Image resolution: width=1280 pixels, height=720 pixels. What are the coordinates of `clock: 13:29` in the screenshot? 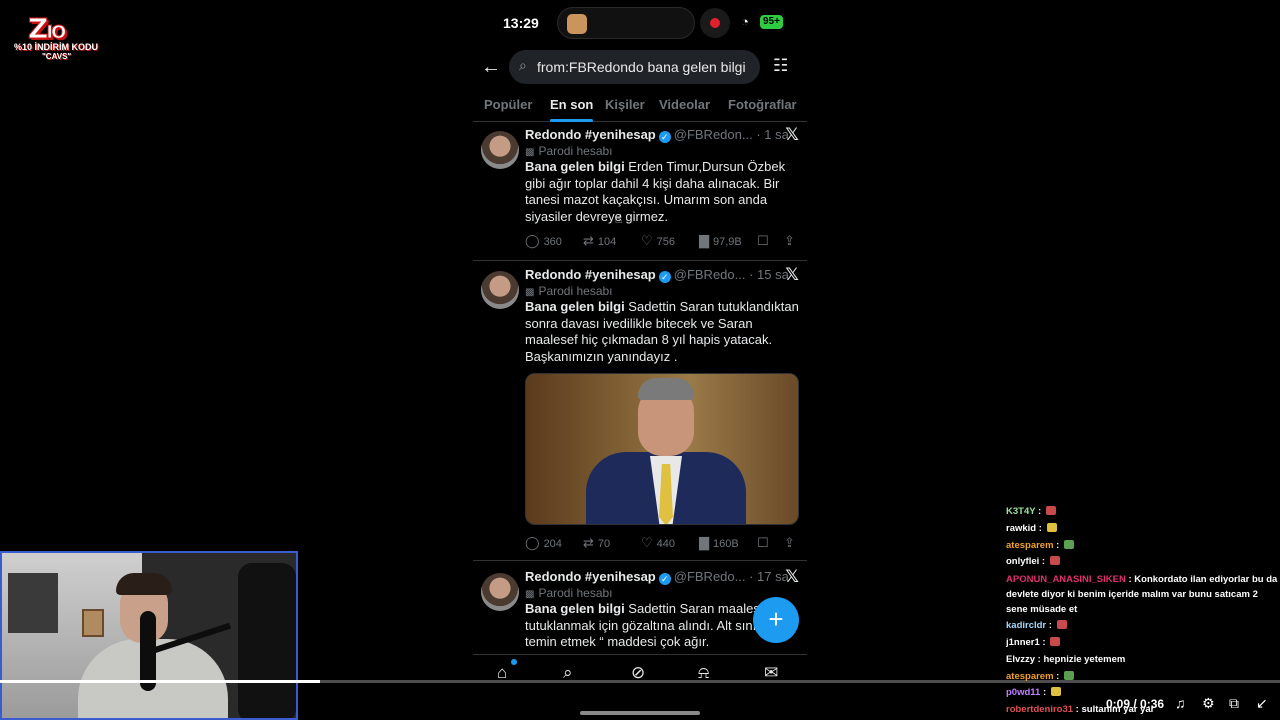 It's located at (521, 23).